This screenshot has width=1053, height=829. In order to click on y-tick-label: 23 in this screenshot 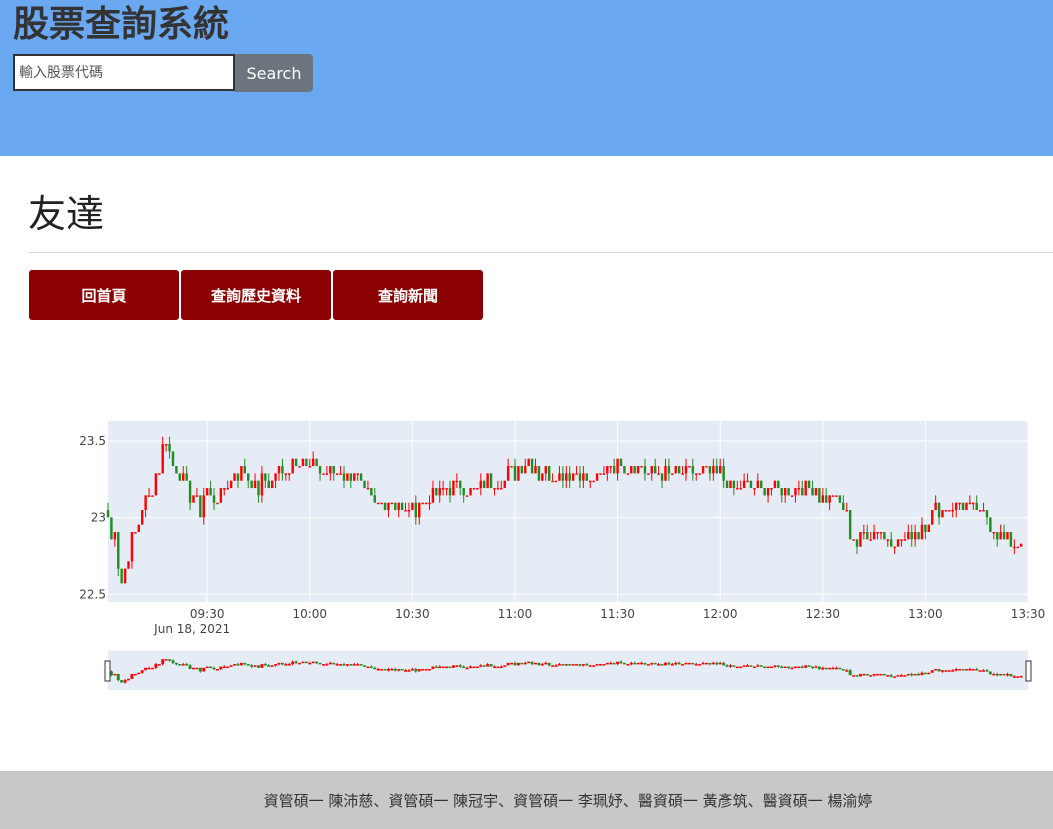, I will do `click(98, 518)`.